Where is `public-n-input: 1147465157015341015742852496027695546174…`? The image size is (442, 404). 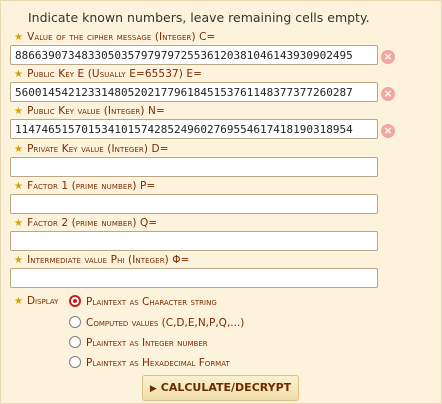 public-n-input: 1147465157015341015742852496027695546174… is located at coordinates (194, 129).